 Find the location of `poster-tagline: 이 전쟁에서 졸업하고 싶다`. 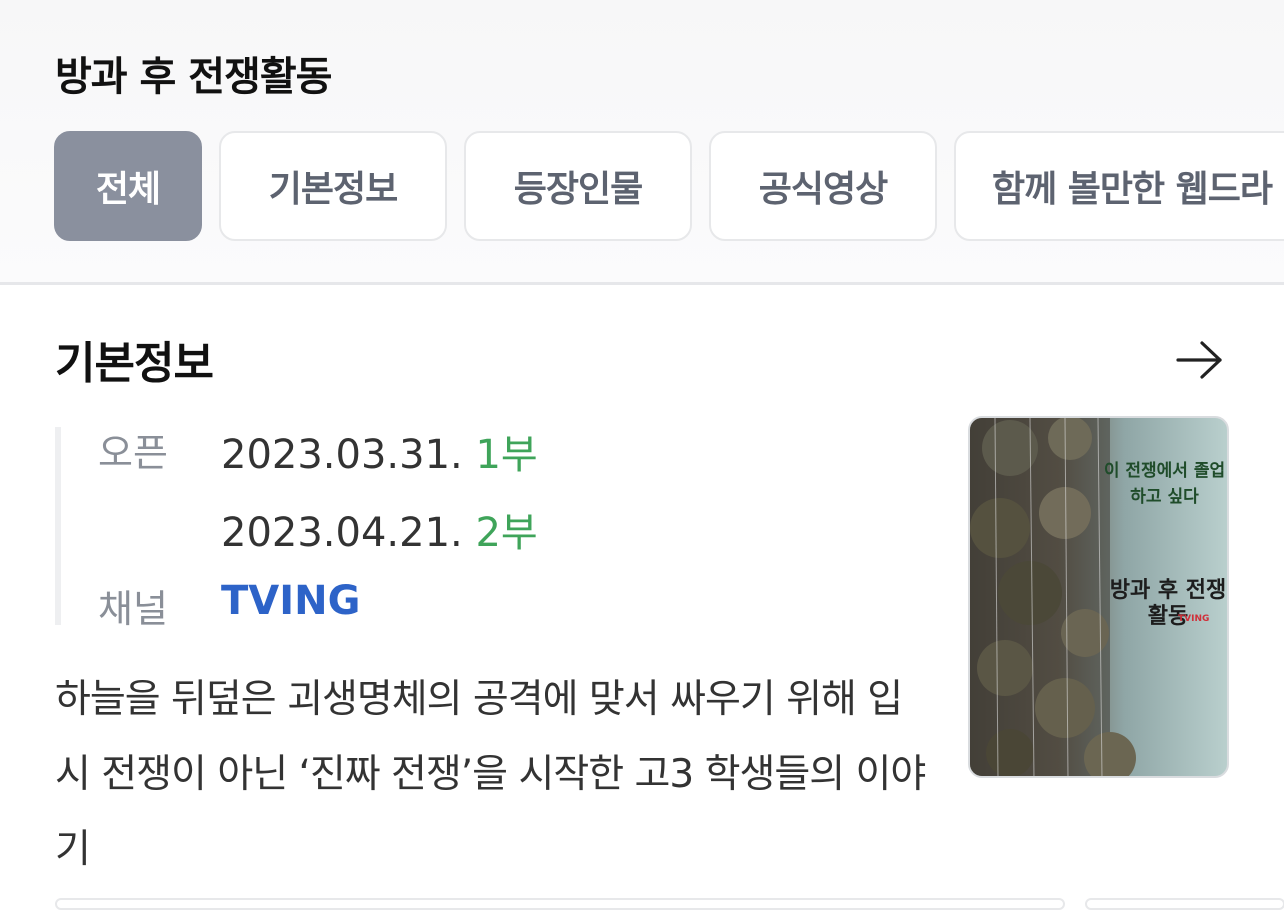

poster-tagline: 이 전쟁에서 졸업하고 싶다 is located at coordinates (1164, 484).